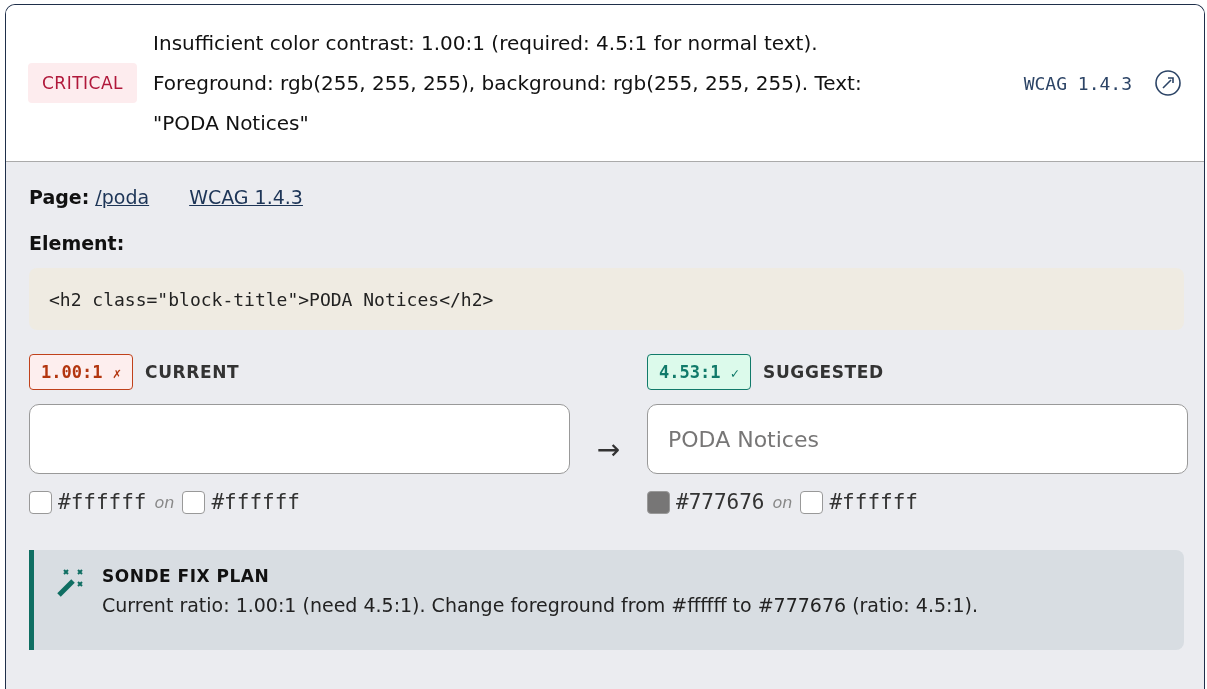 This screenshot has height=689, width=1207. I want to click on arrow-text: →, so click(608, 449).